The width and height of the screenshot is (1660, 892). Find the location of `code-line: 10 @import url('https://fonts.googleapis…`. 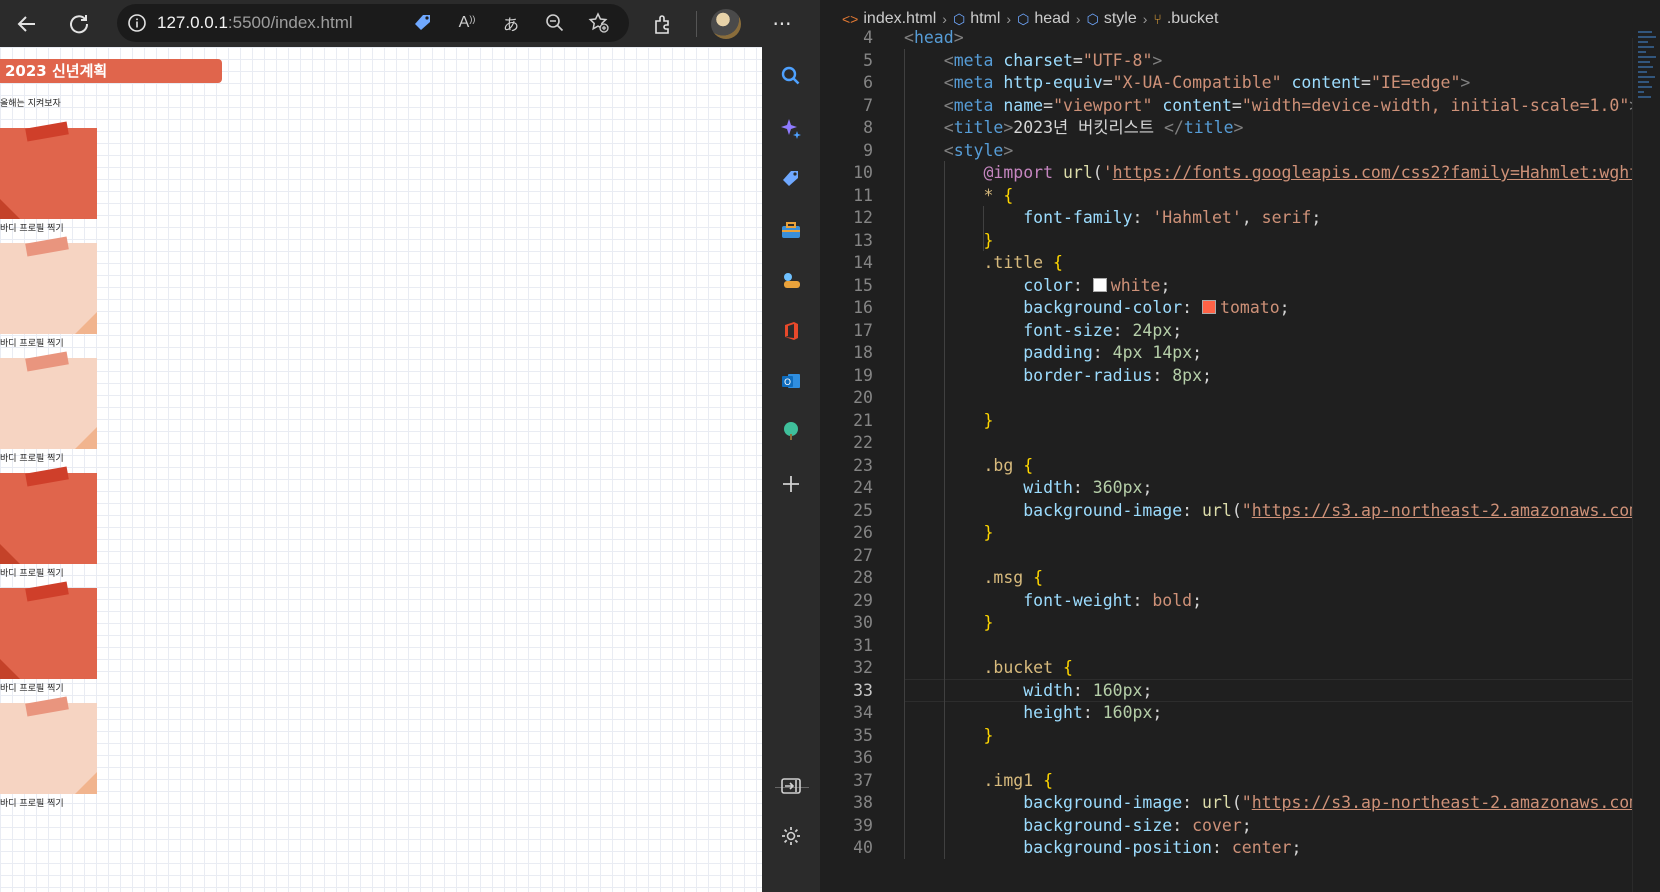

code-line: 10 @import url('https://fonts.googleapis… is located at coordinates (1226, 173).